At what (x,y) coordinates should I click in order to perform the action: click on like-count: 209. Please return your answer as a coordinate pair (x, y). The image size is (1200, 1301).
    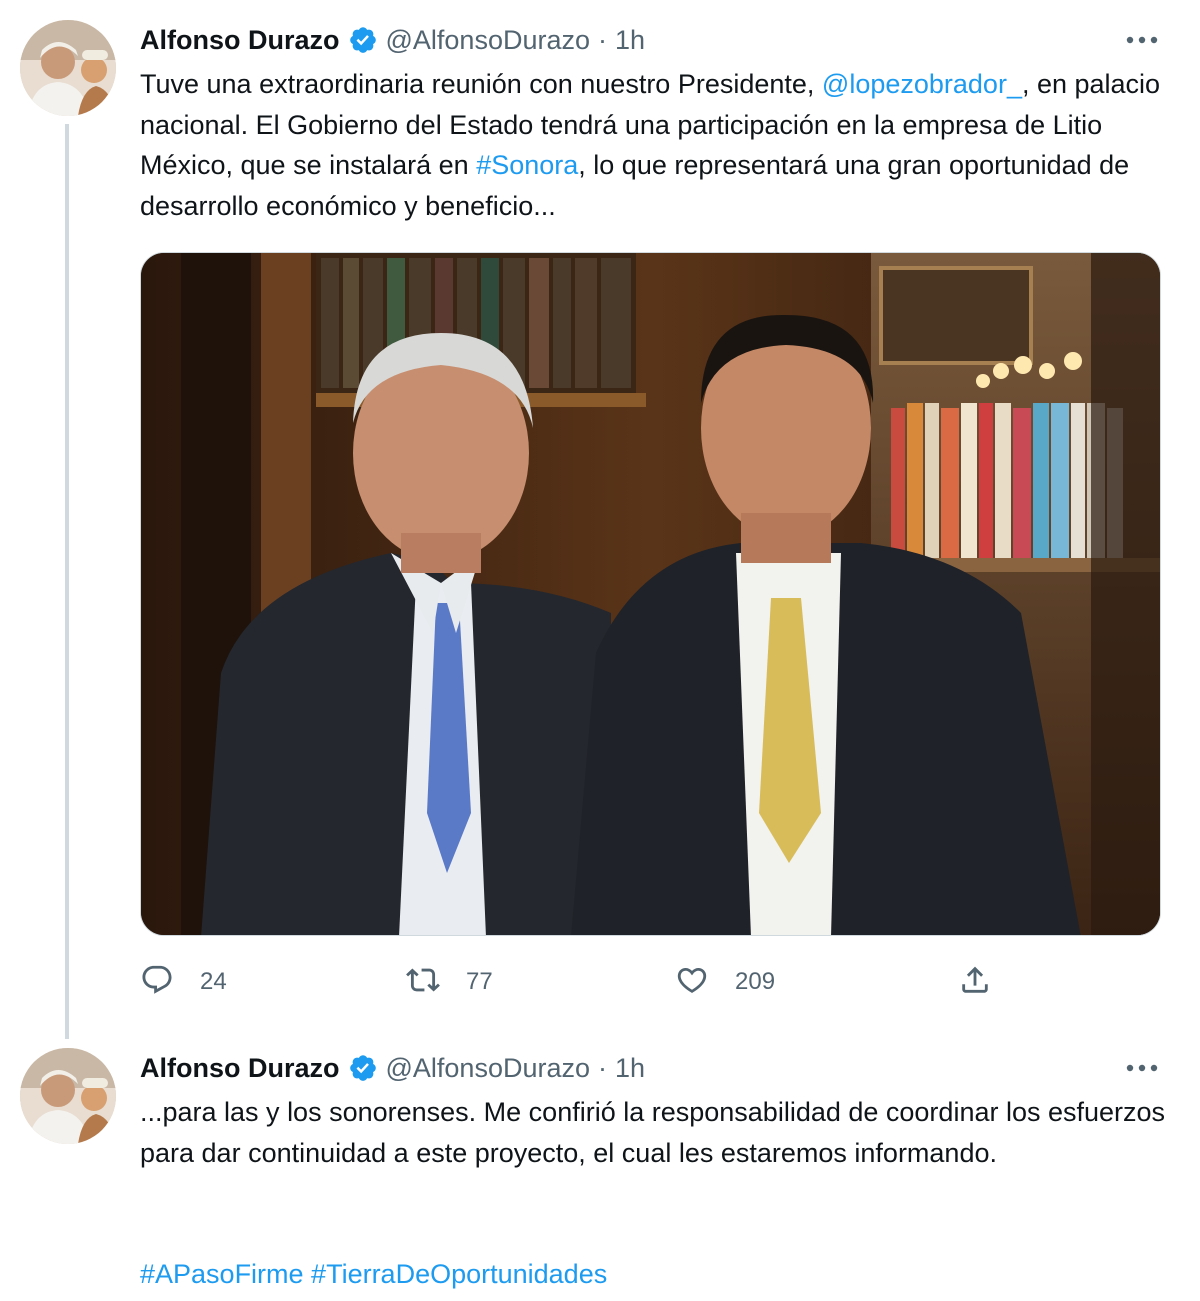
    Looking at the image, I should click on (755, 981).